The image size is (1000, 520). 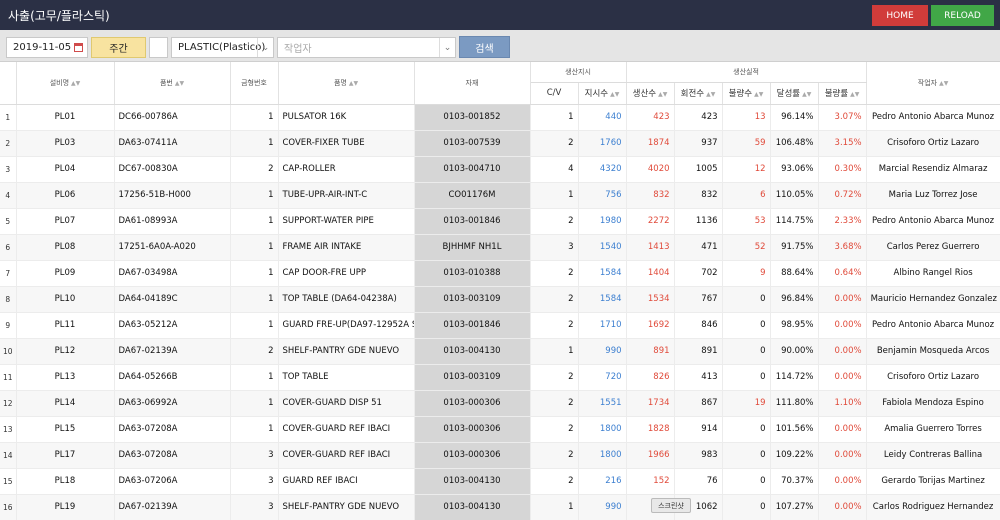 What do you see at coordinates (8, 299) in the screenshot?
I see `cell-no: 8` at bounding box center [8, 299].